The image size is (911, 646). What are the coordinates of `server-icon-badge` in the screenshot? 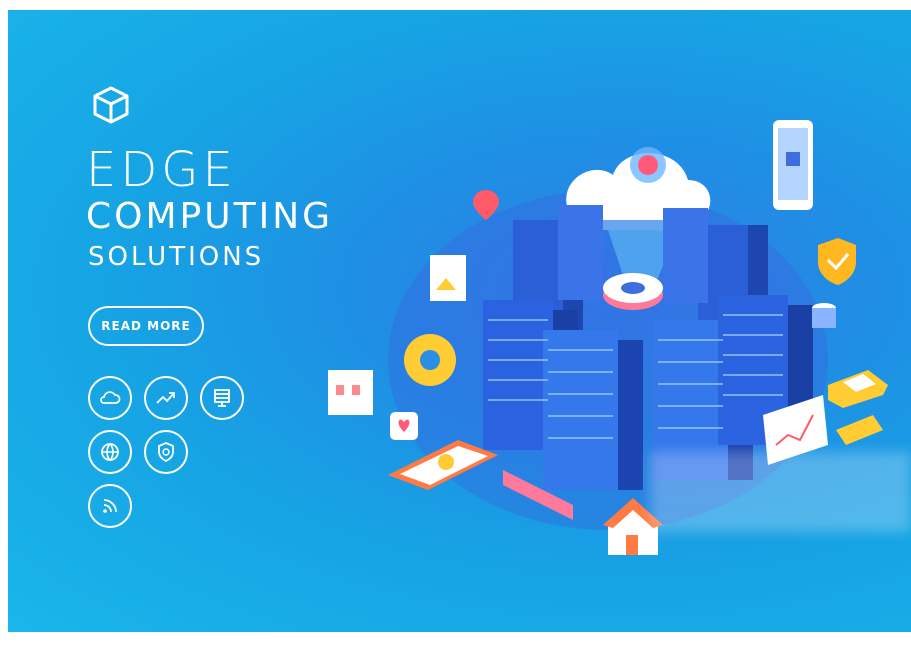 It's located at (222, 398).